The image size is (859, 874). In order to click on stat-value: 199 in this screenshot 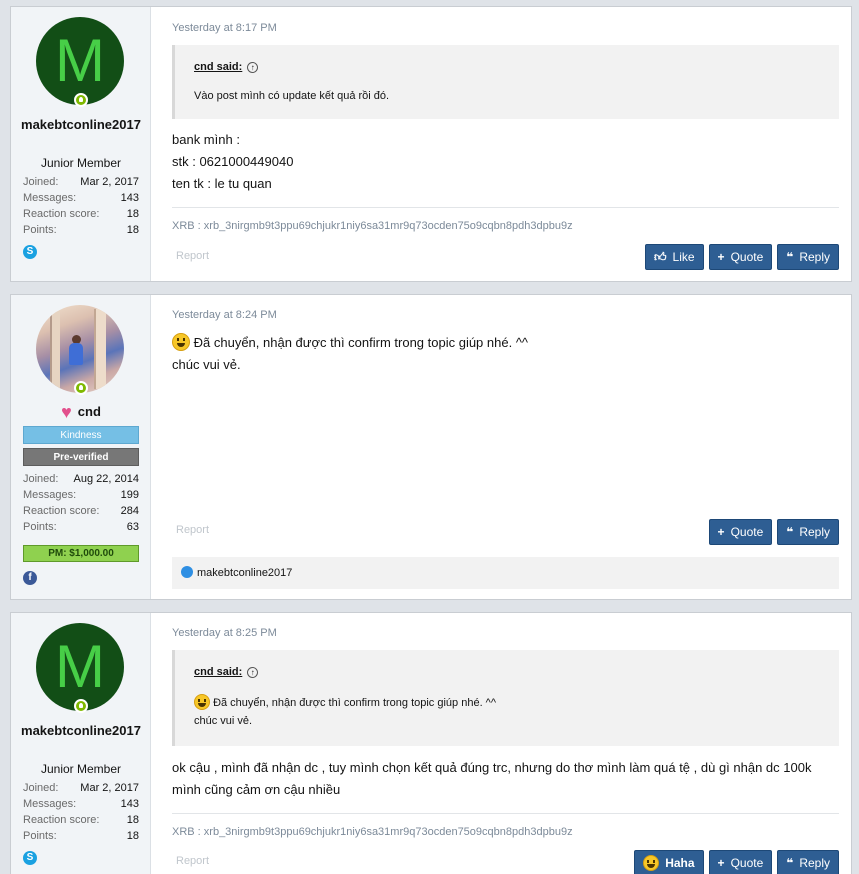, I will do `click(129, 495)`.